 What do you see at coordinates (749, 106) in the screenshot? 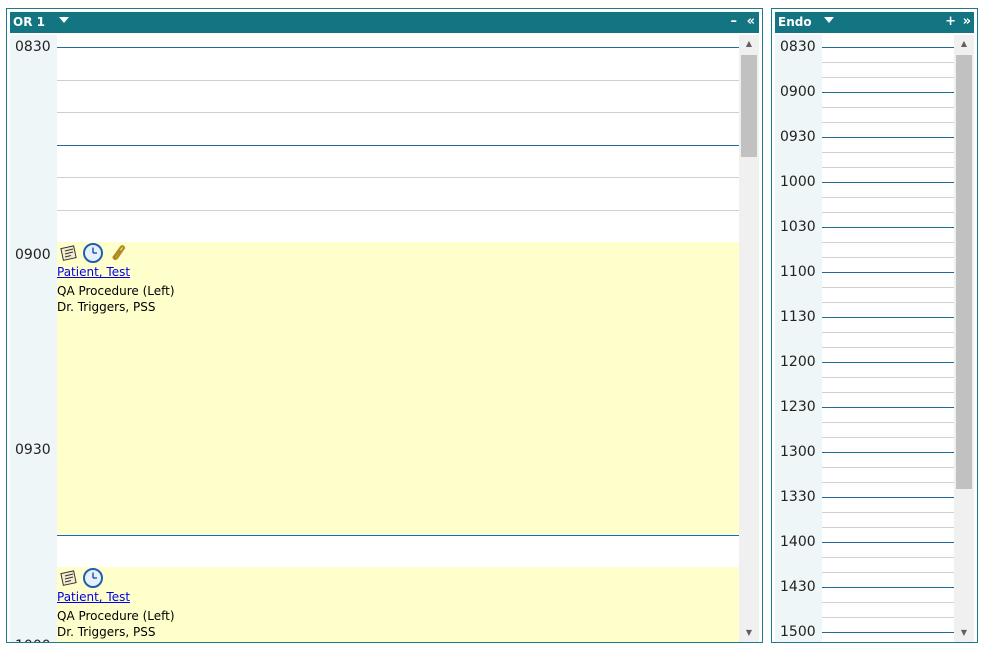
I see `or1-scrollbar-thumb` at bounding box center [749, 106].